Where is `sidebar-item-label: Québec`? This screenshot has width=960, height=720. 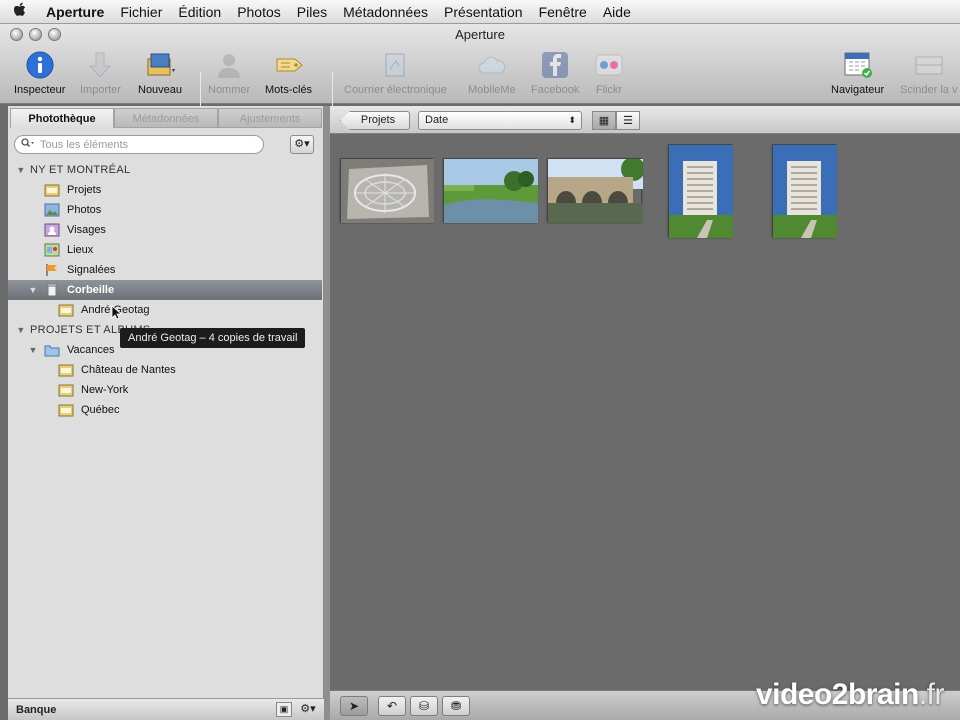 sidebar-item-label: Québec is located at coordinates (100, 410).